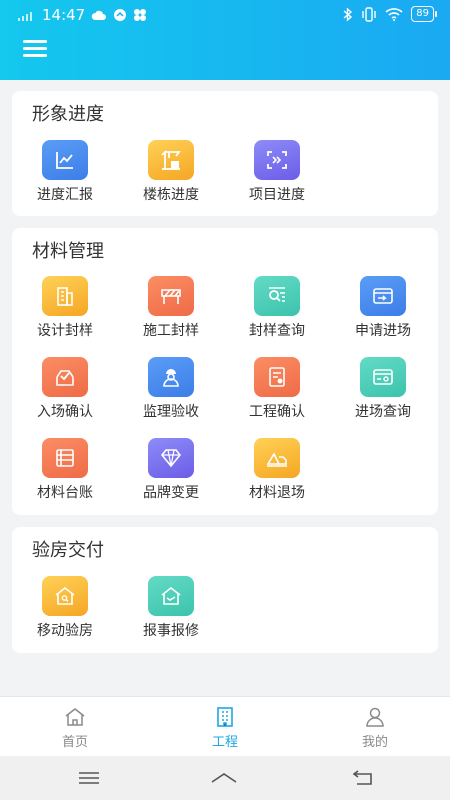 The width and height of the screenshot is (450, 800). Describe the element at coordinates (383, 331) in the screenshot. I see `grid-item-label: 申请进场` at that location.